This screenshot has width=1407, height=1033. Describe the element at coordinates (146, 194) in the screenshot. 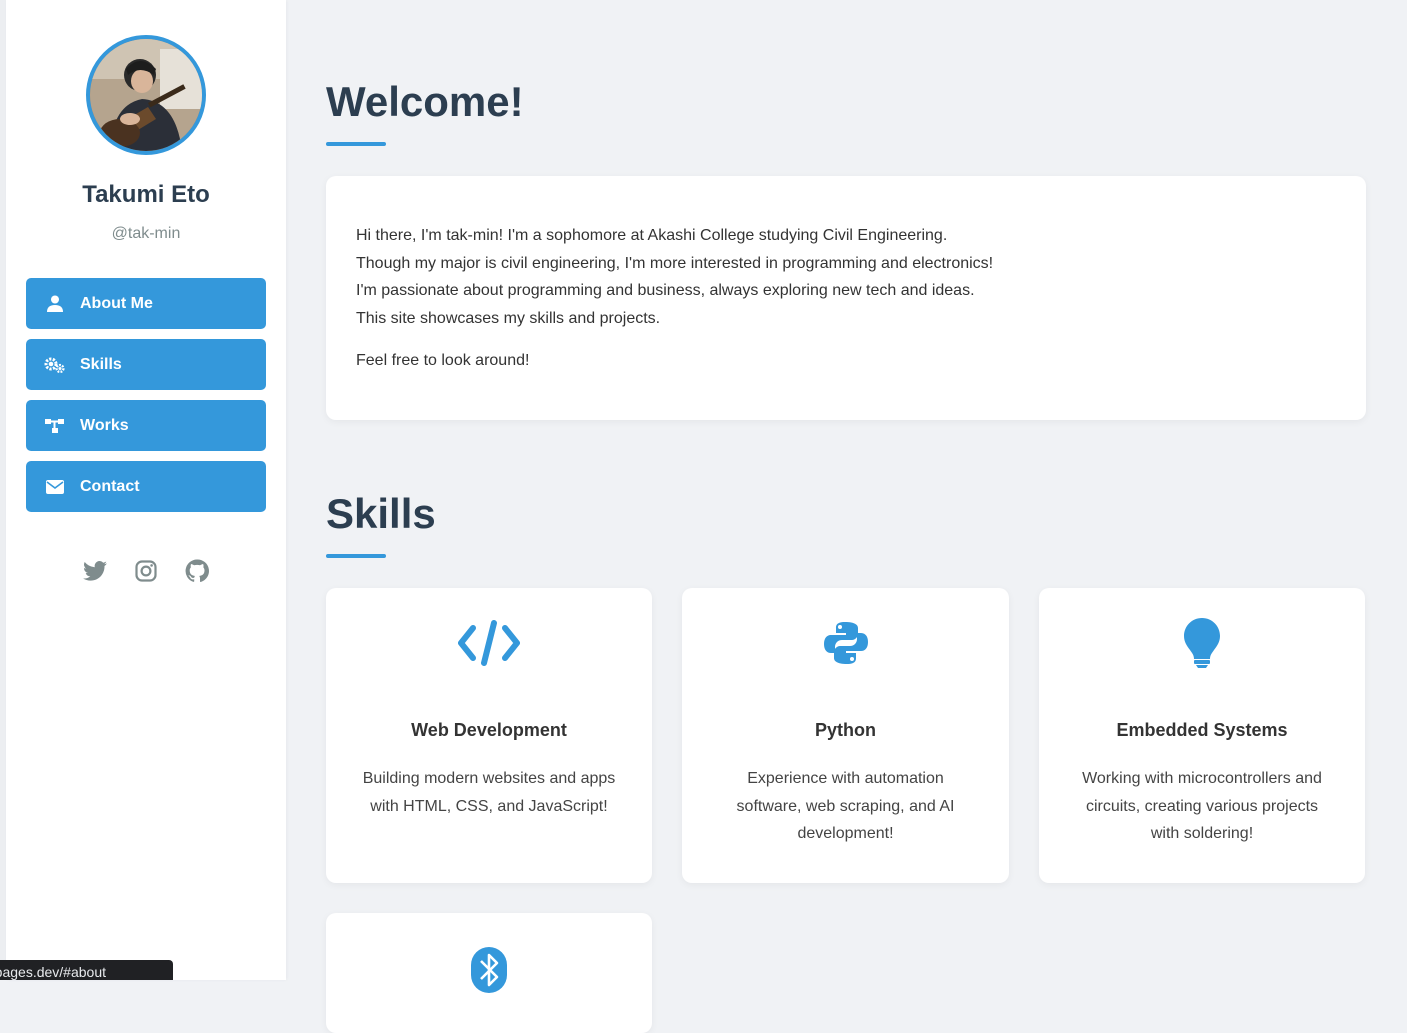

I see `profile-name: Takumi Eto` at that location.